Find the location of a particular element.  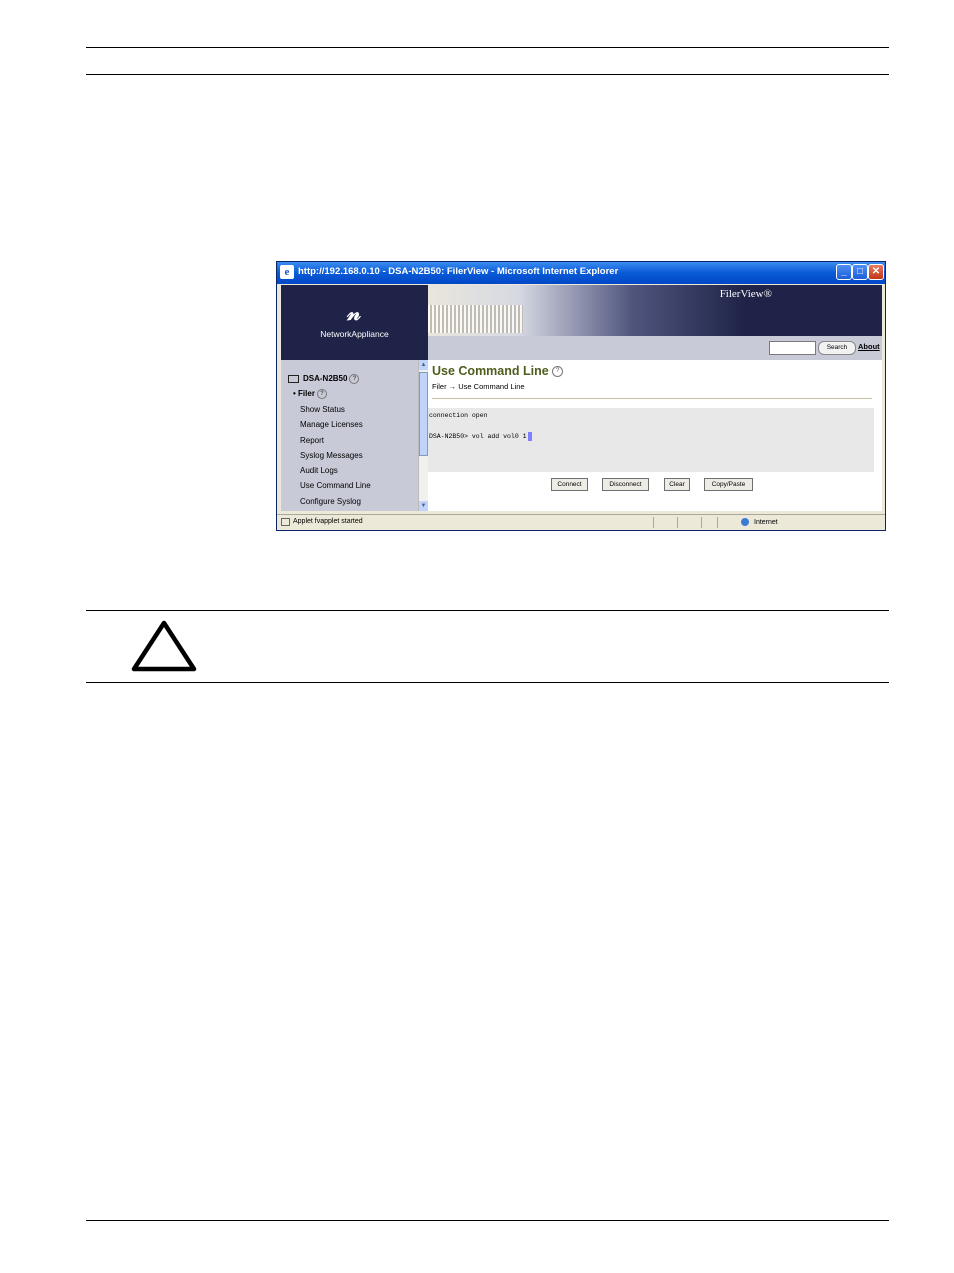

host-name: DSA-N2B50 is located at coordinates (325, 379).